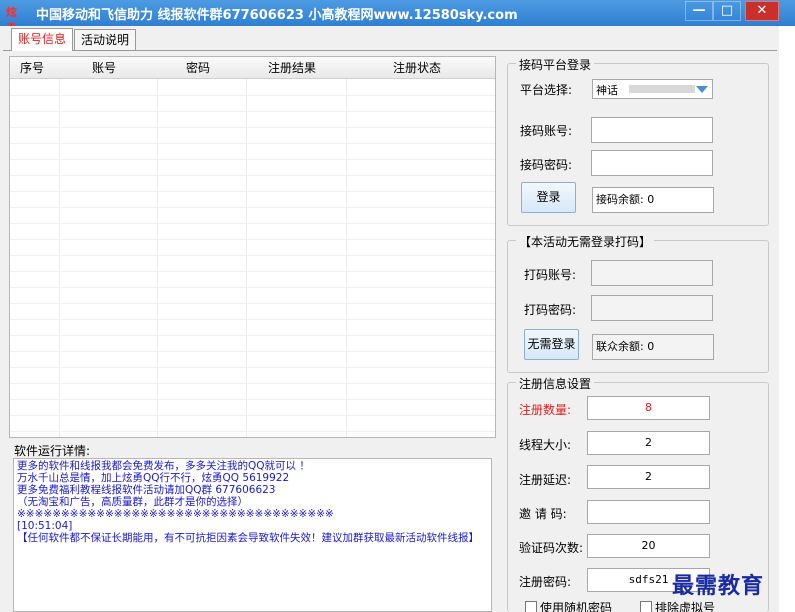 The image size is (795, 612). Describe the element at coordinates (545, 410) in the screenshot. I see `register-count-label: 注册数量:` at that location.